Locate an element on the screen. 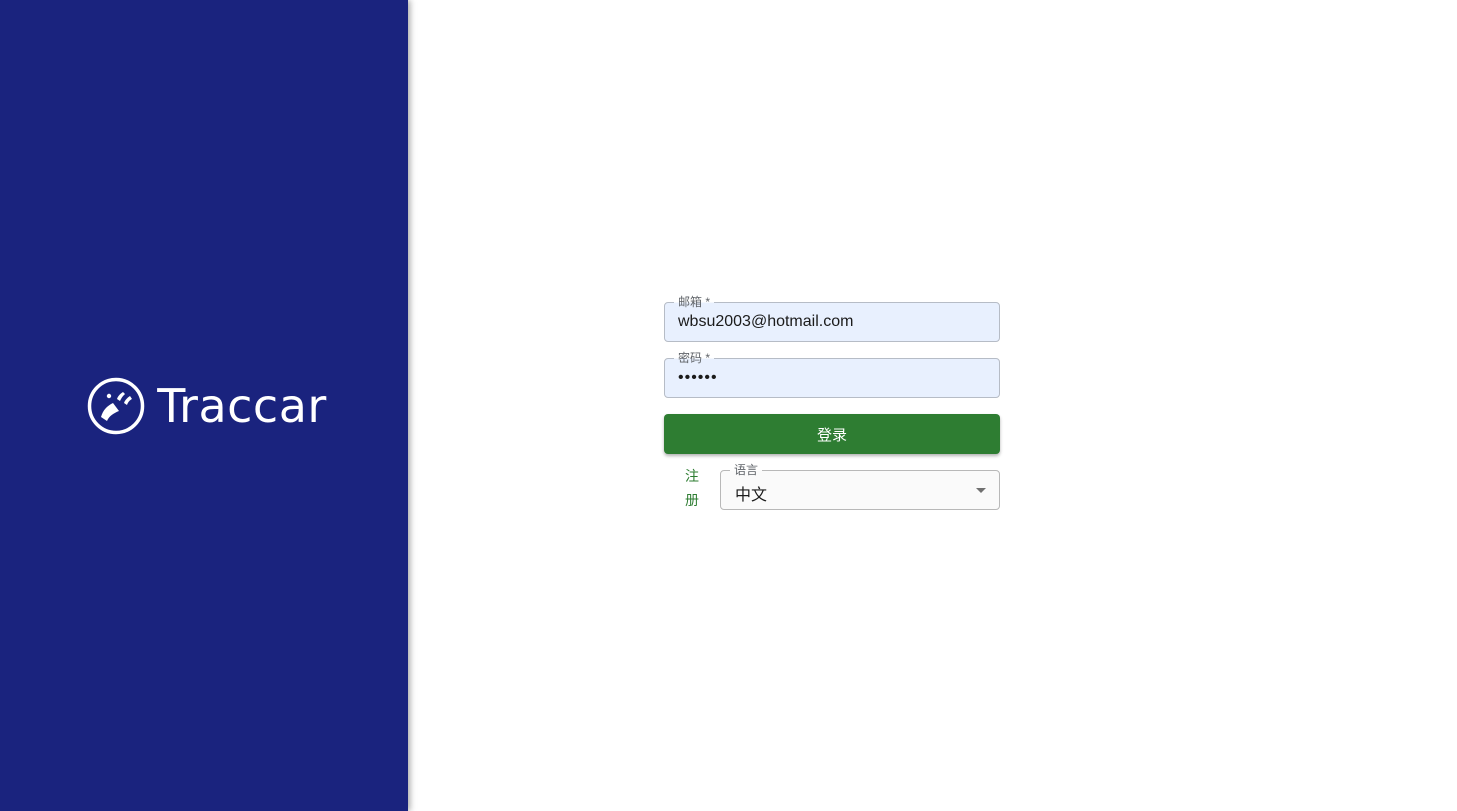 The height and width of the screenshot is (811, 1457). language-select: 语言 中文 is located at coordinates (860, 486).